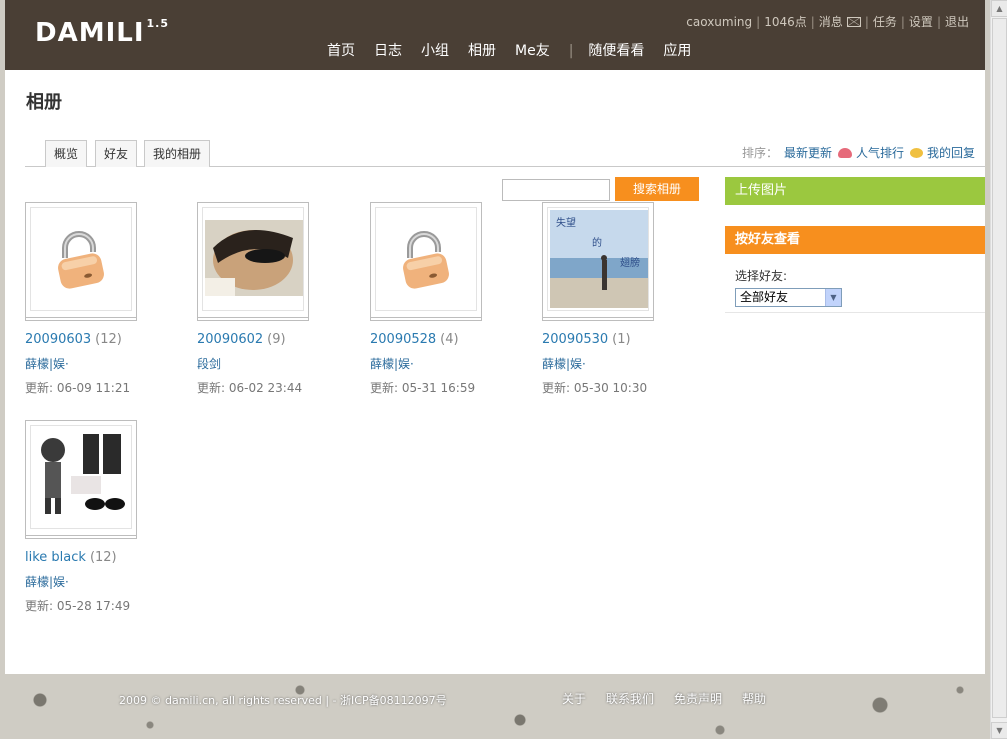 This screenshot has height=739, width=1007. I want to click on thumbnail-image: 失望 的 翅膀, so click(598, 259).